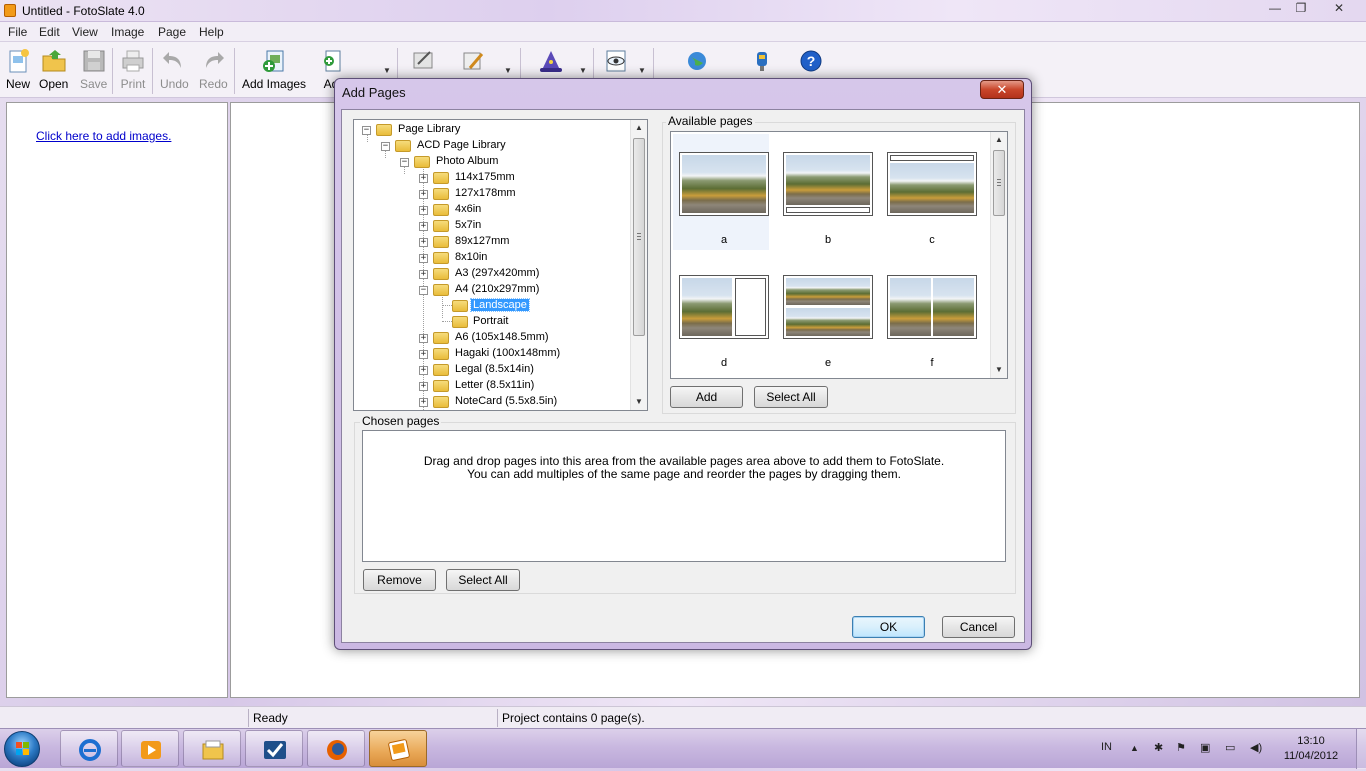 This screenshot has width=1366, height=771. What do you see at coordinates (706, 397) in the screenshot?
I see `add-button: Add` at bounding box center [706, 397].